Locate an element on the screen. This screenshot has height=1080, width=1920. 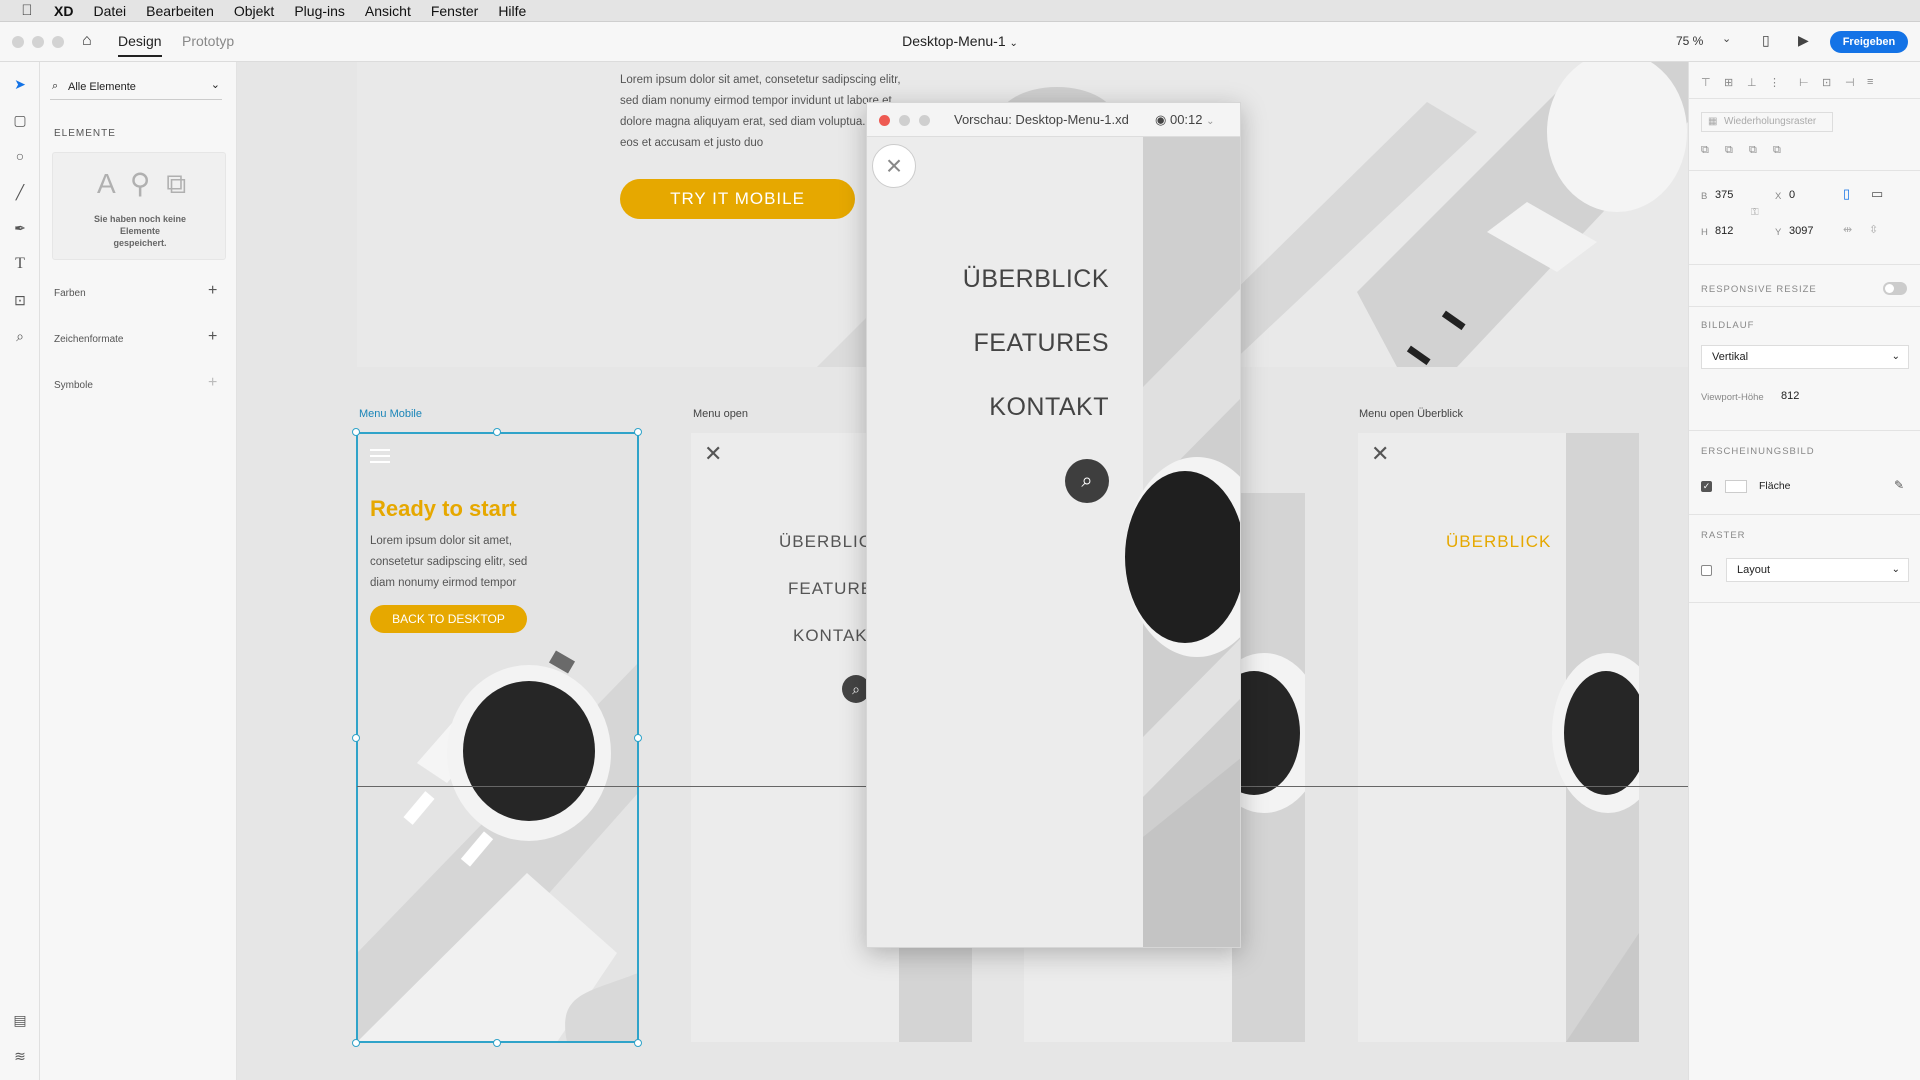
boolean-subtract-icon: ⧉ is located at coordinates (1731, 150).